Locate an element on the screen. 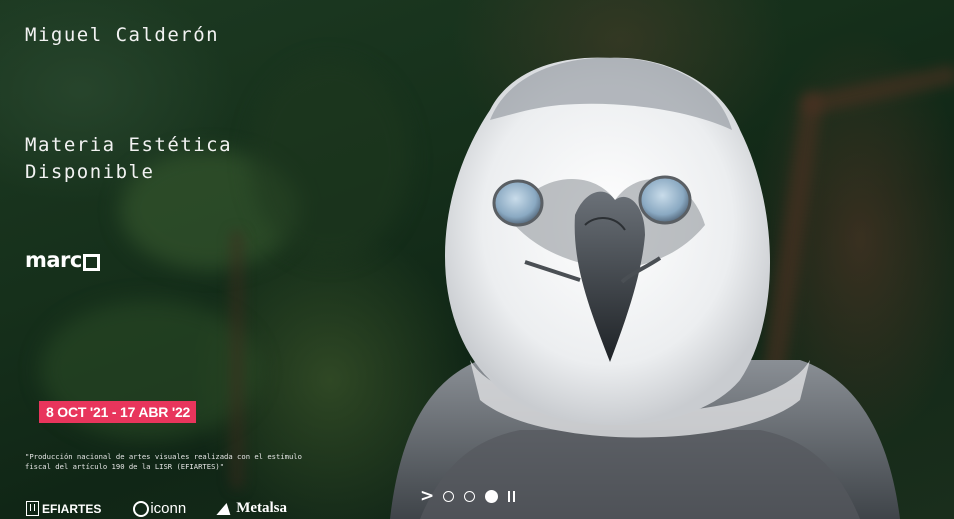 Image resolution: width=954 pixels, height=519 pixels. iconn-ring-icon is located at coordinates (141, 508).